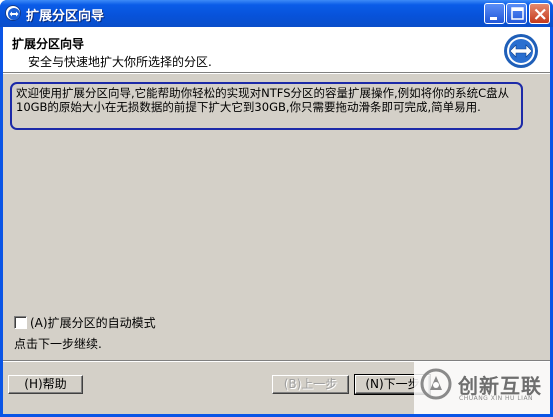  What do you see at coordinates (496, 398) in the screenshot?
I see `watermark-subtext: CHUANG XIN HU LIAN` at bounding box center [496, 398].